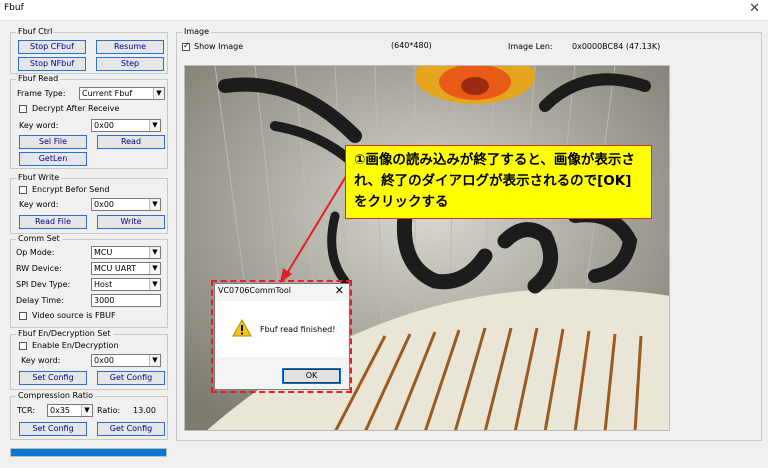 The height and width of the screenshot is (468, 768). What do you see at coordinates (71, 189) in the screenshot?
I see `encrypt-label: Encrypt Befor Send` at bounding box center [71, 189].